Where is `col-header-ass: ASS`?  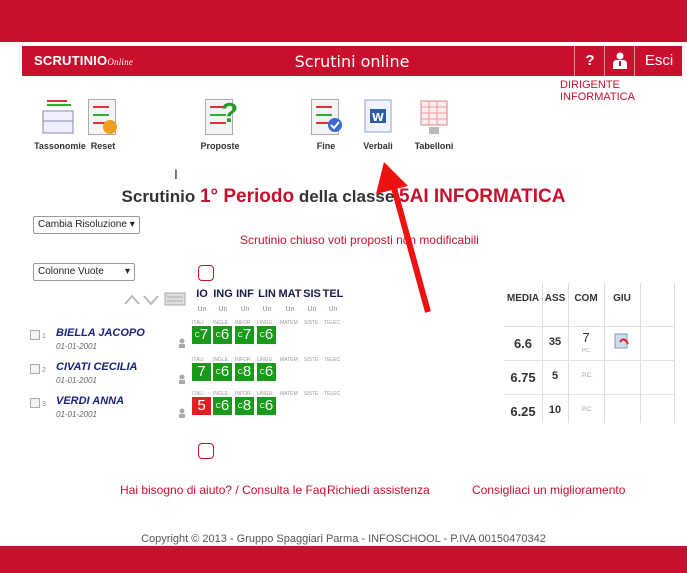
col-header-ass: ASS is located at coordinates (555, 298).